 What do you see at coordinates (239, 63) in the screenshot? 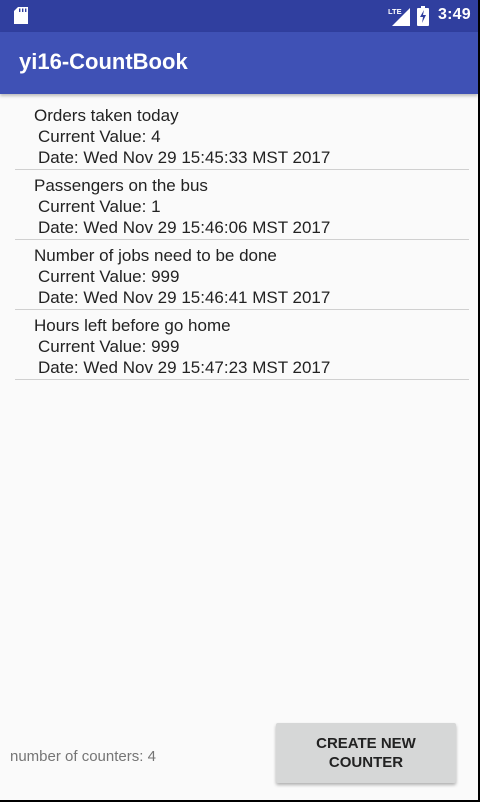
I see `app-bar: yi16-CountBook` at bounding box center [239, 63].